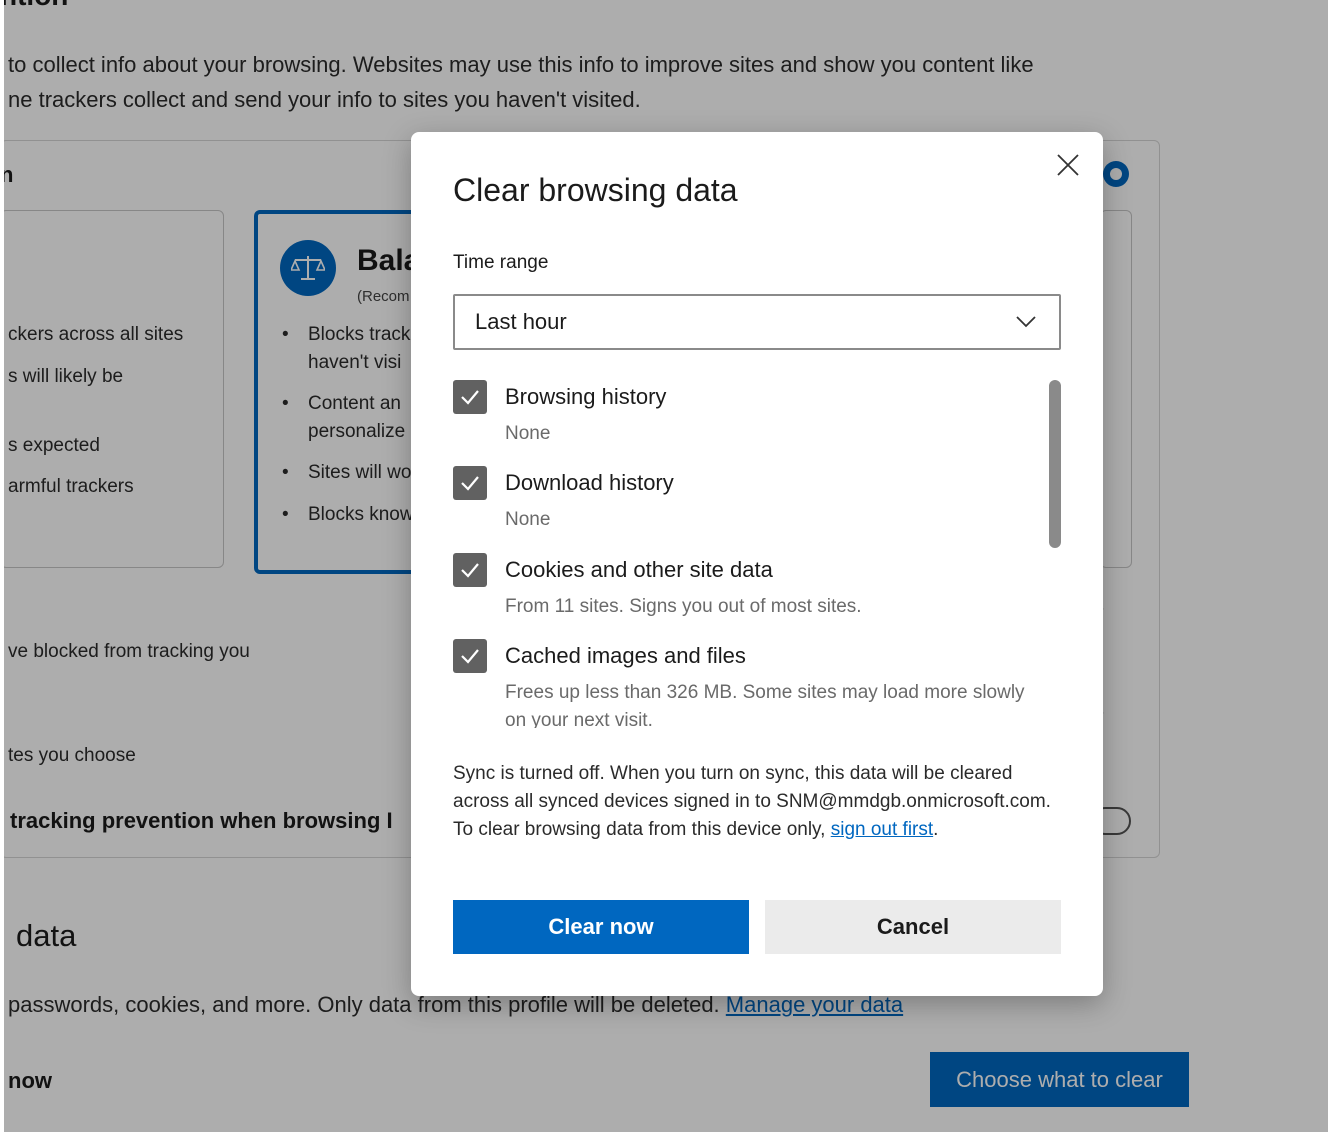 Image resolution: width=1328 pixels, height=1132 pixels. What do you see at coordinates (470, 397) in the screenshot?
I see `browsing-history-checkbox` at bounding box center [470, 397].